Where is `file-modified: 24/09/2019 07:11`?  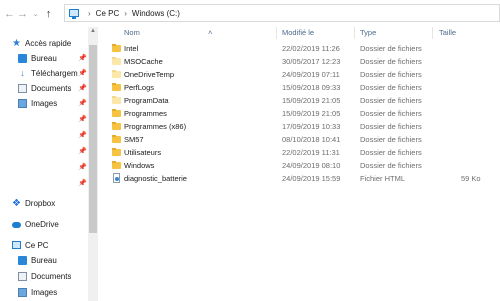
file-modified: 24/09/2019 07:11 is located at coordinates (311, 74).